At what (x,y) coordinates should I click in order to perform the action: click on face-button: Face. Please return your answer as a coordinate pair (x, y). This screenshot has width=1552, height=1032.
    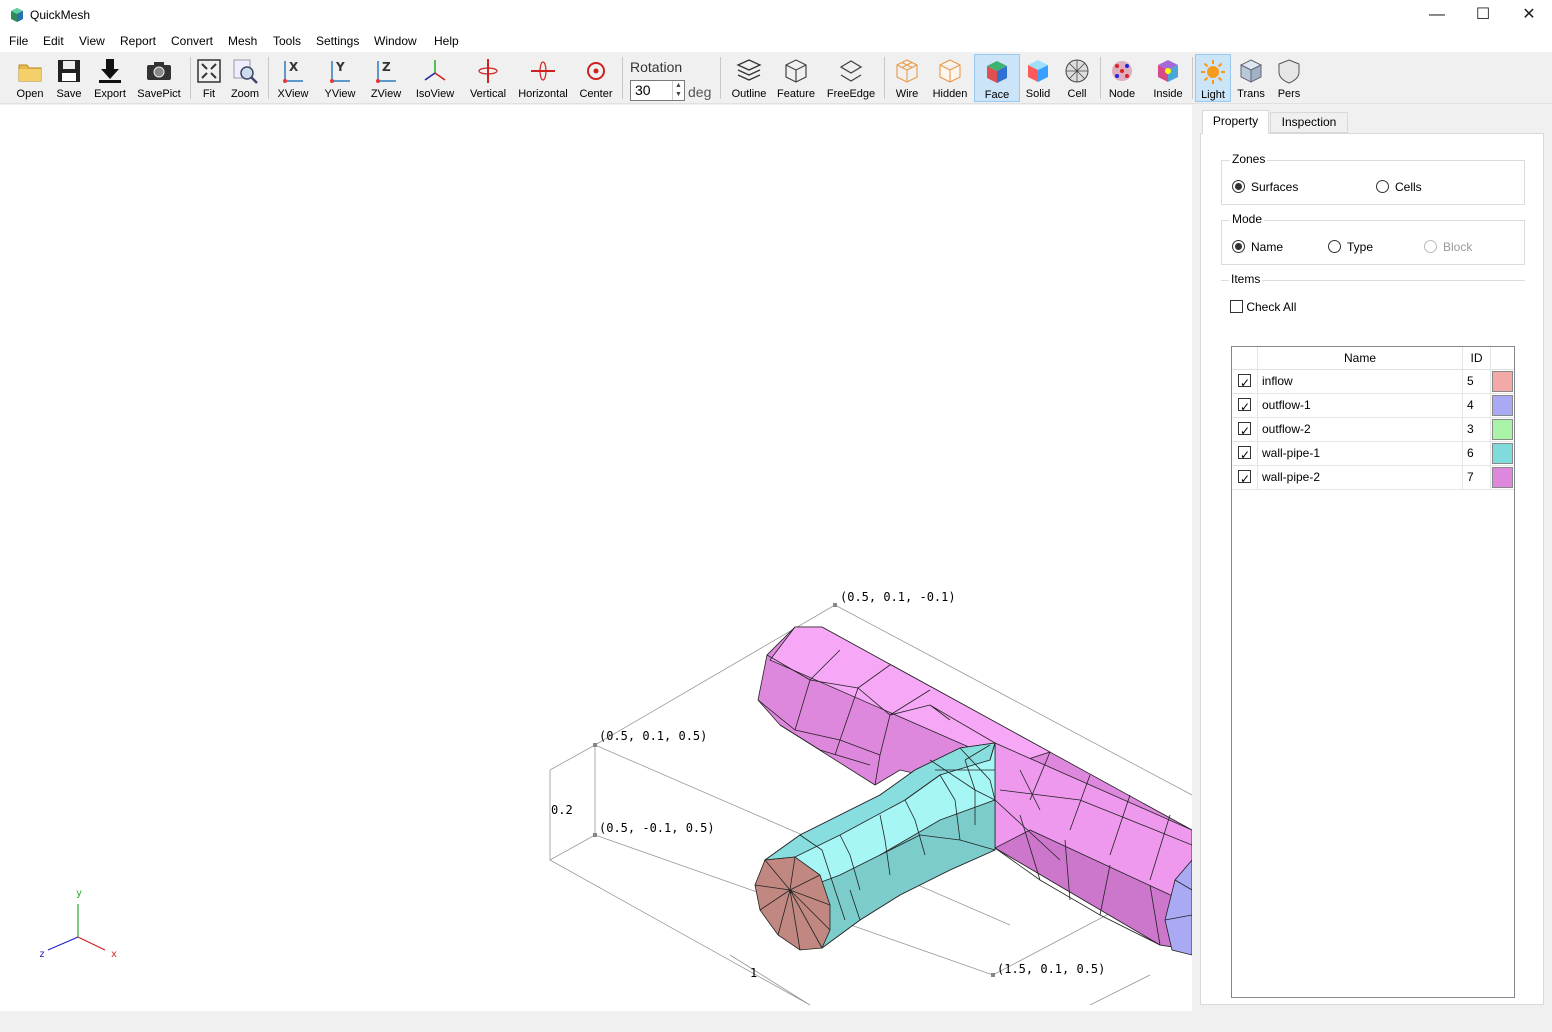
    Looking at the image, I should click on (997, 78).